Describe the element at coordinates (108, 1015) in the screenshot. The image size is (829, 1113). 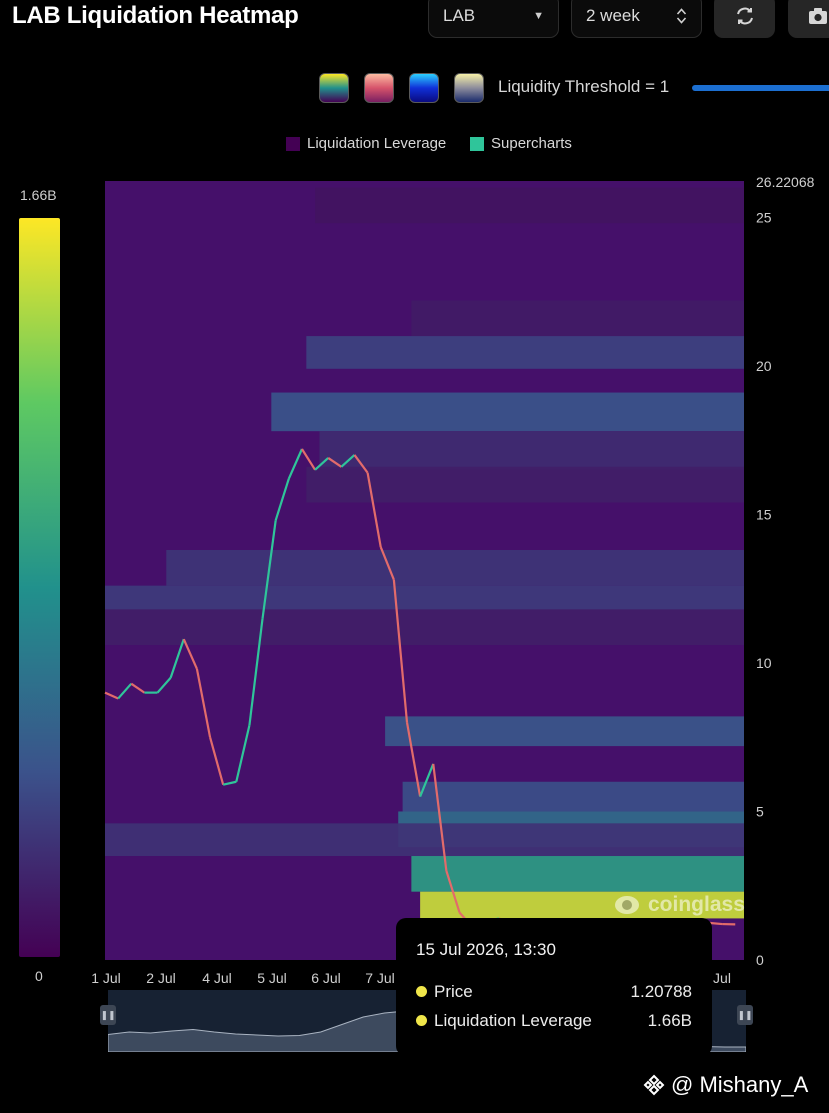
I see `navigator-left-handle: ❚❚` at that location.